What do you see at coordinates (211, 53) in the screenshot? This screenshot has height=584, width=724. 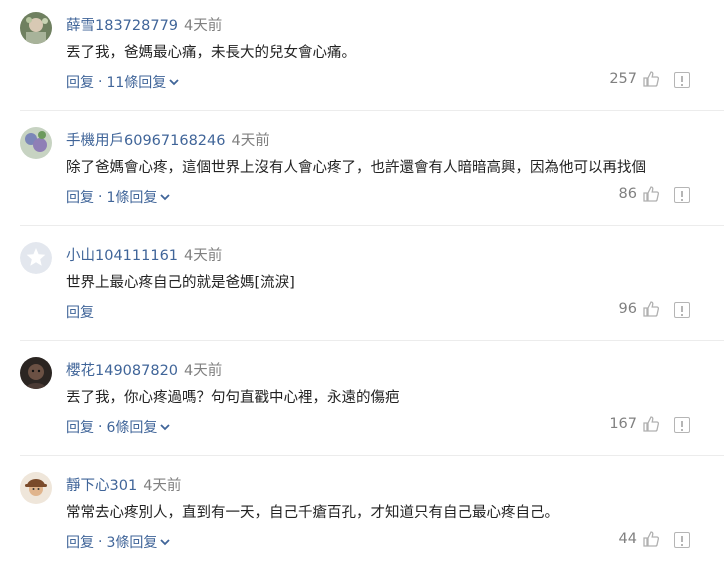 I see `comment-text: 丟了我，爸媽最心痛，未長大的兒女會心痛。` at bounding box center [211, 53].